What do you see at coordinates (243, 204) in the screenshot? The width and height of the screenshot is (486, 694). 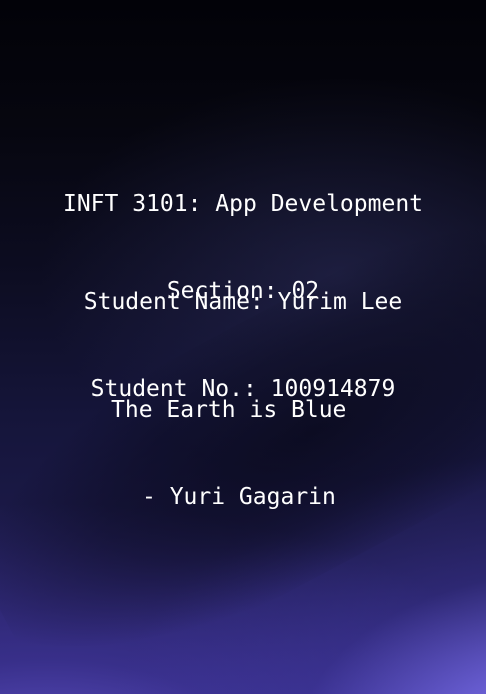 I see `course-title: INFT 3101: App Development` at bounding box center [243, 204].